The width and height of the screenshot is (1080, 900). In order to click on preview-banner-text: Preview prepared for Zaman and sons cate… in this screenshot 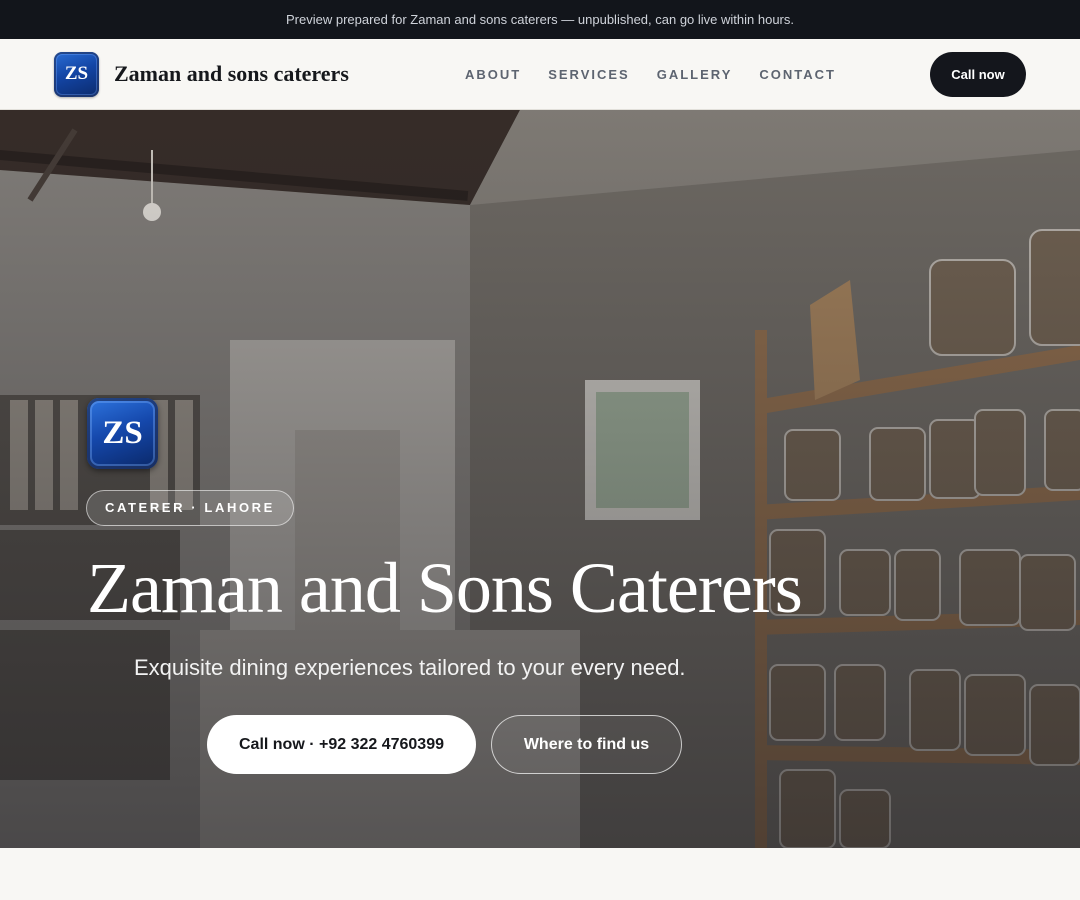, I will do `click(540, 19)`.